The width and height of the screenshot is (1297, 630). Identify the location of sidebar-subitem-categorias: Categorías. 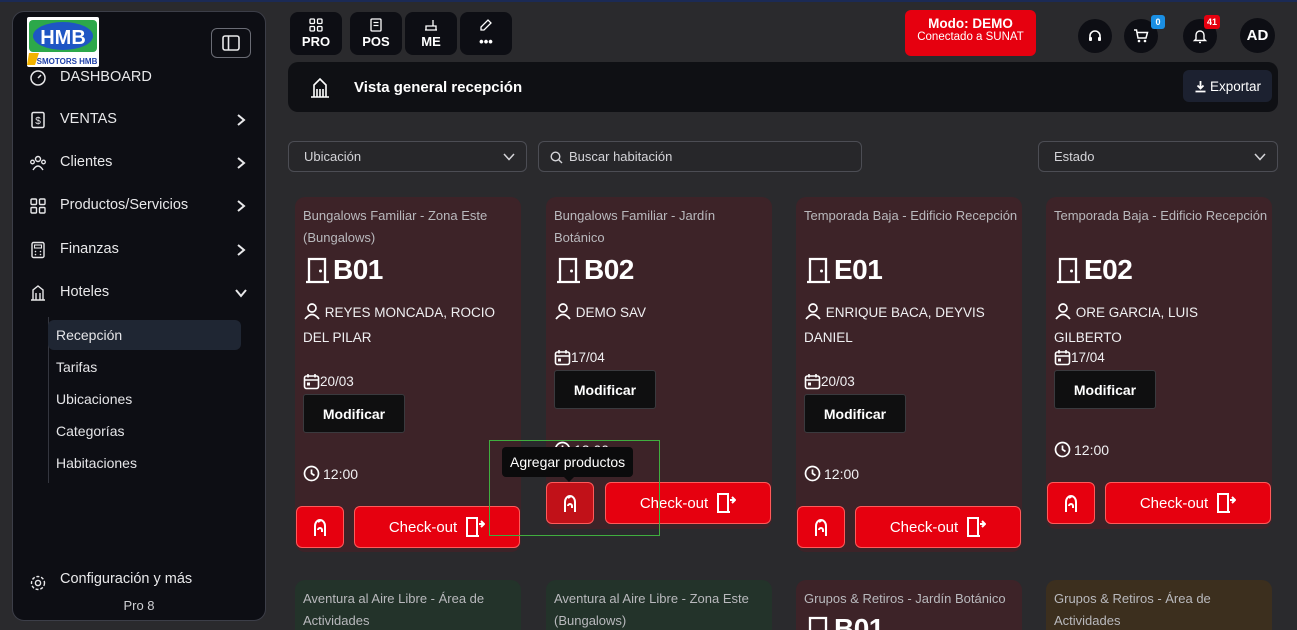
(144, 431).